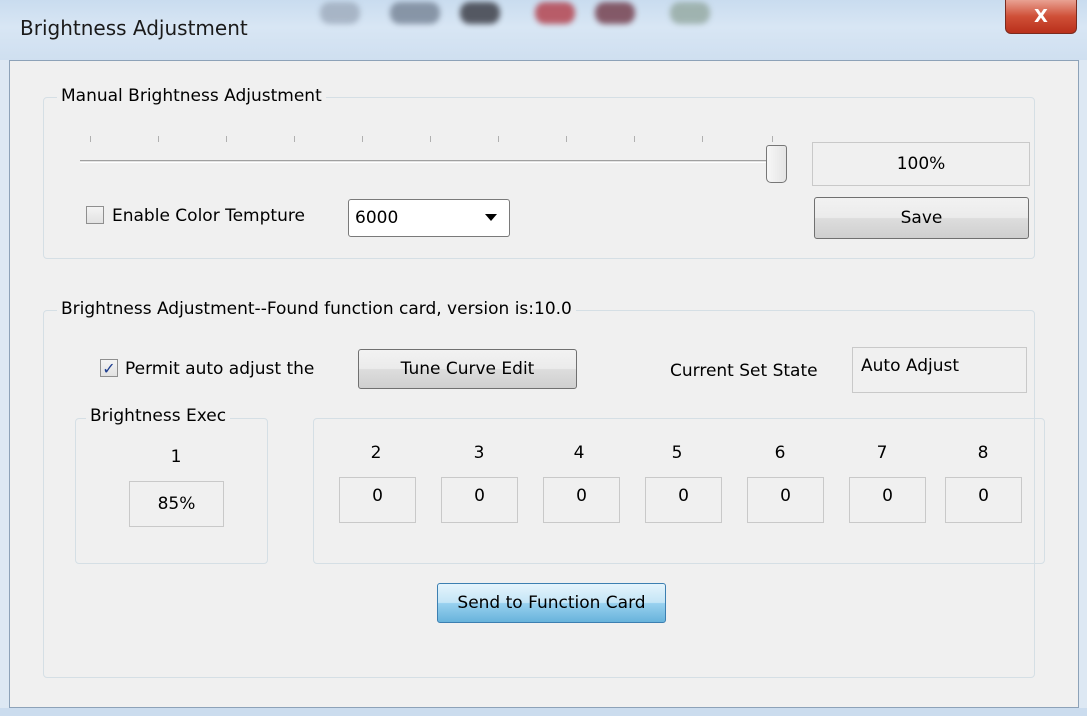 The width and height of the screenshot is (1087, 716). I want to click on channel-6-value: 0, so click(785, 500).